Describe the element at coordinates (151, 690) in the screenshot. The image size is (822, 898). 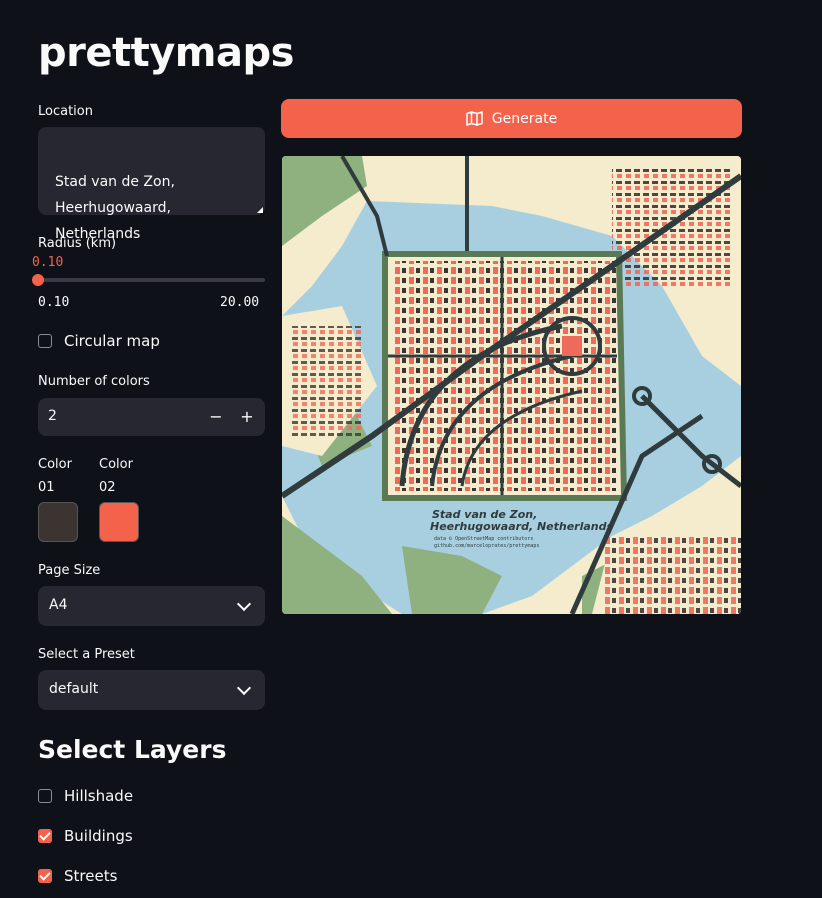
I see `preset-select: default` at that location.